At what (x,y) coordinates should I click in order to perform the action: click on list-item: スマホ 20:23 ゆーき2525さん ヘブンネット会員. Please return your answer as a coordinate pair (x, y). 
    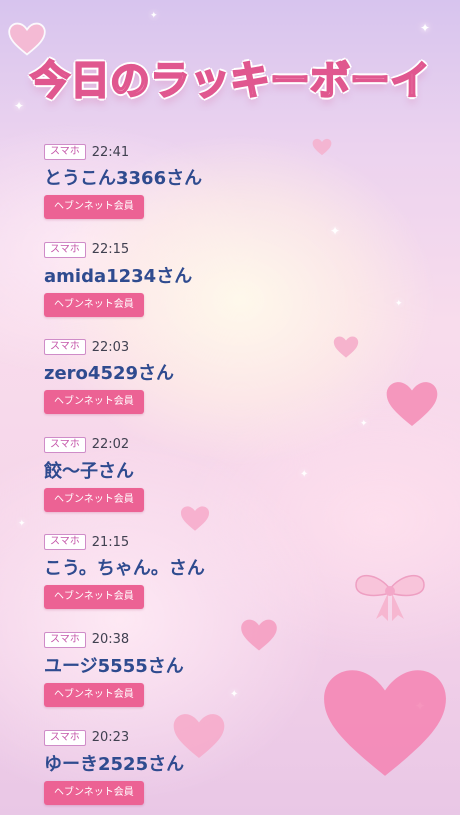
    Looking at the image, I should click on (224, 771).